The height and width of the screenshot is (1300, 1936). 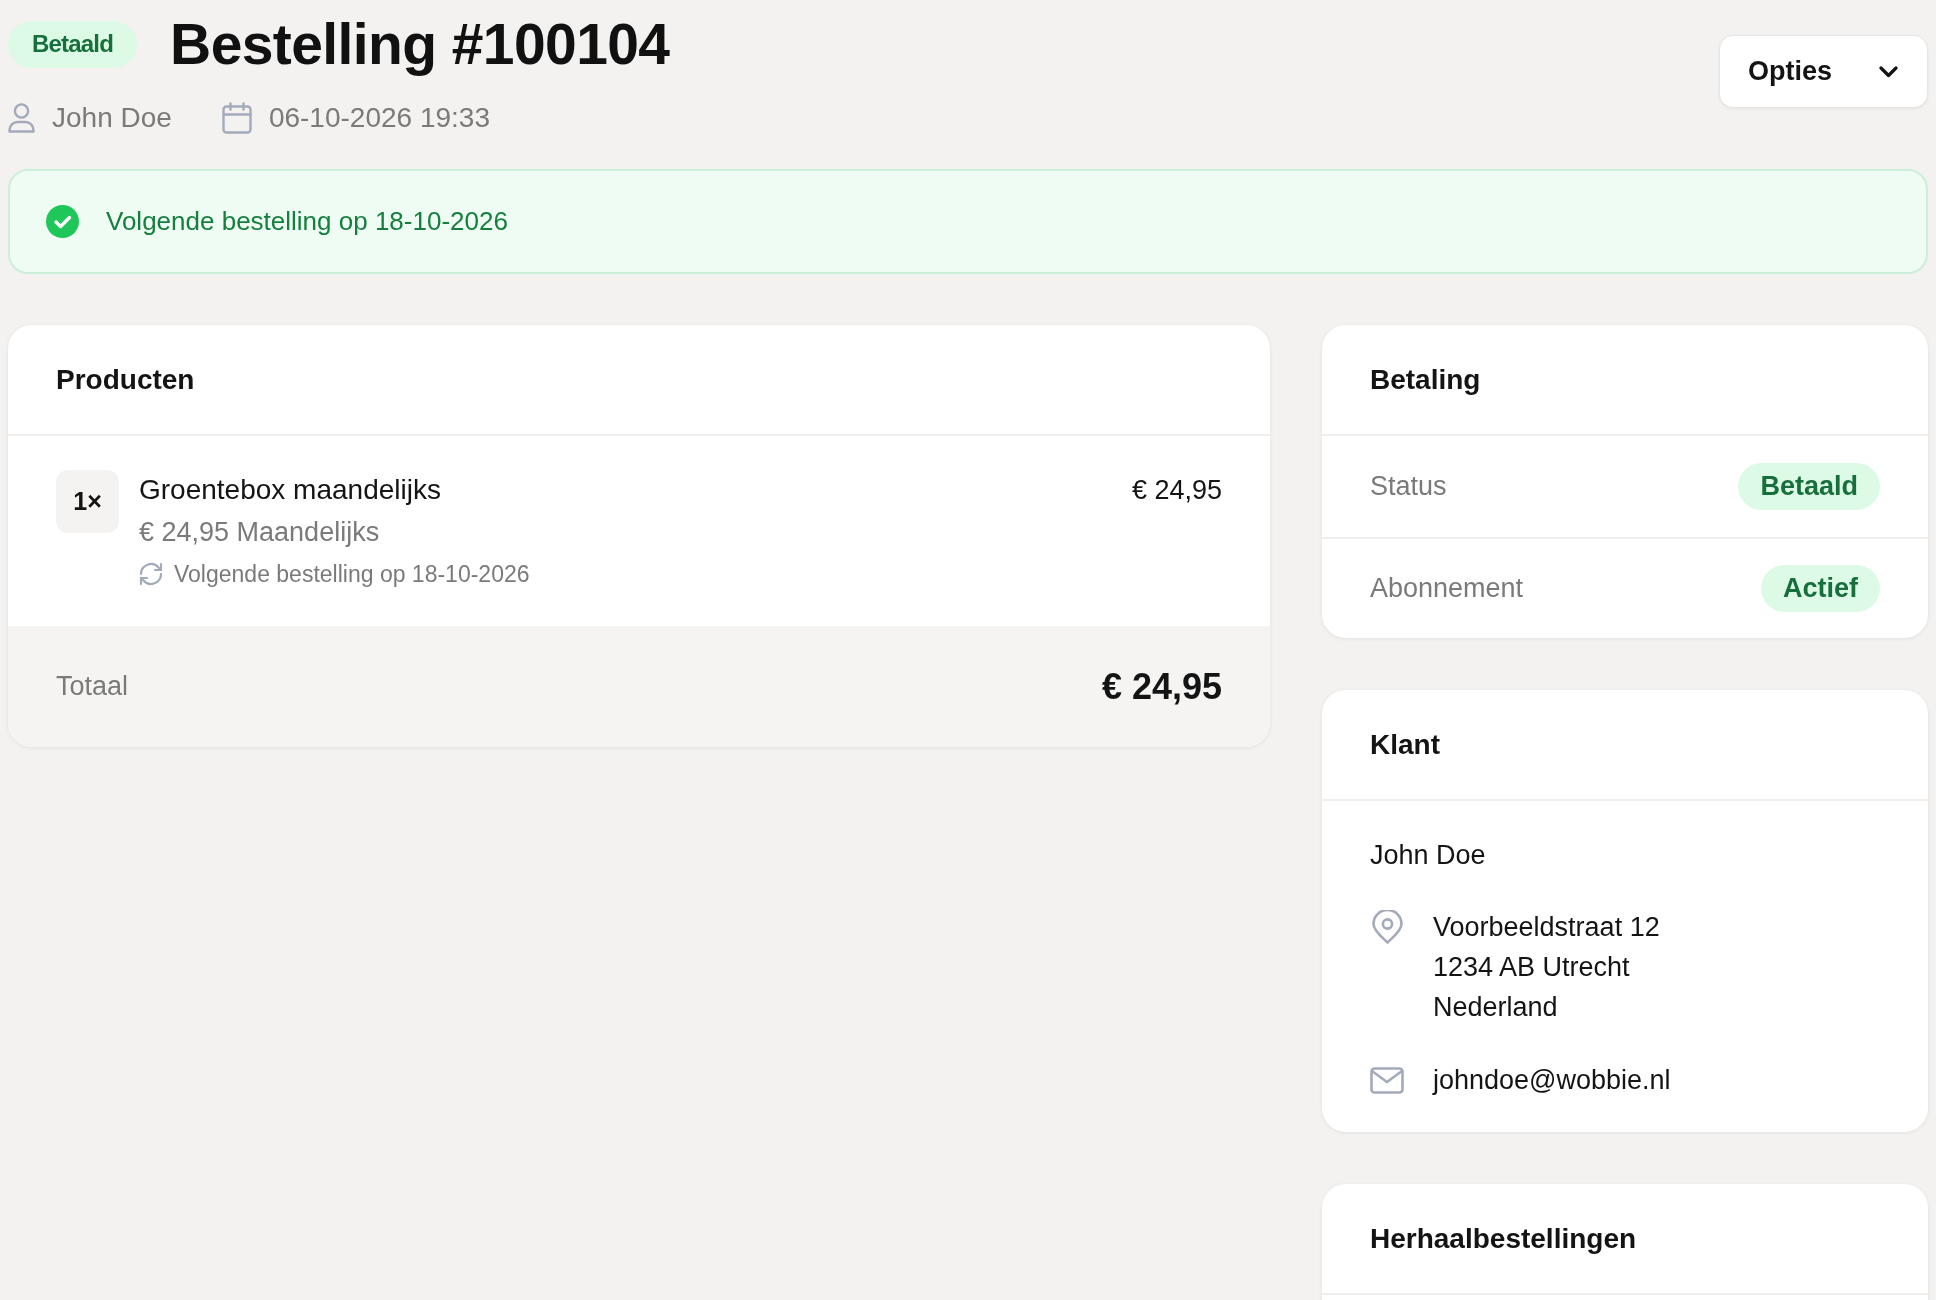 What do you see at coordinates (379, 118) in the screenshot?
I see `order-date: 06-10-2026 19:33` at bounding box center [379, 118].